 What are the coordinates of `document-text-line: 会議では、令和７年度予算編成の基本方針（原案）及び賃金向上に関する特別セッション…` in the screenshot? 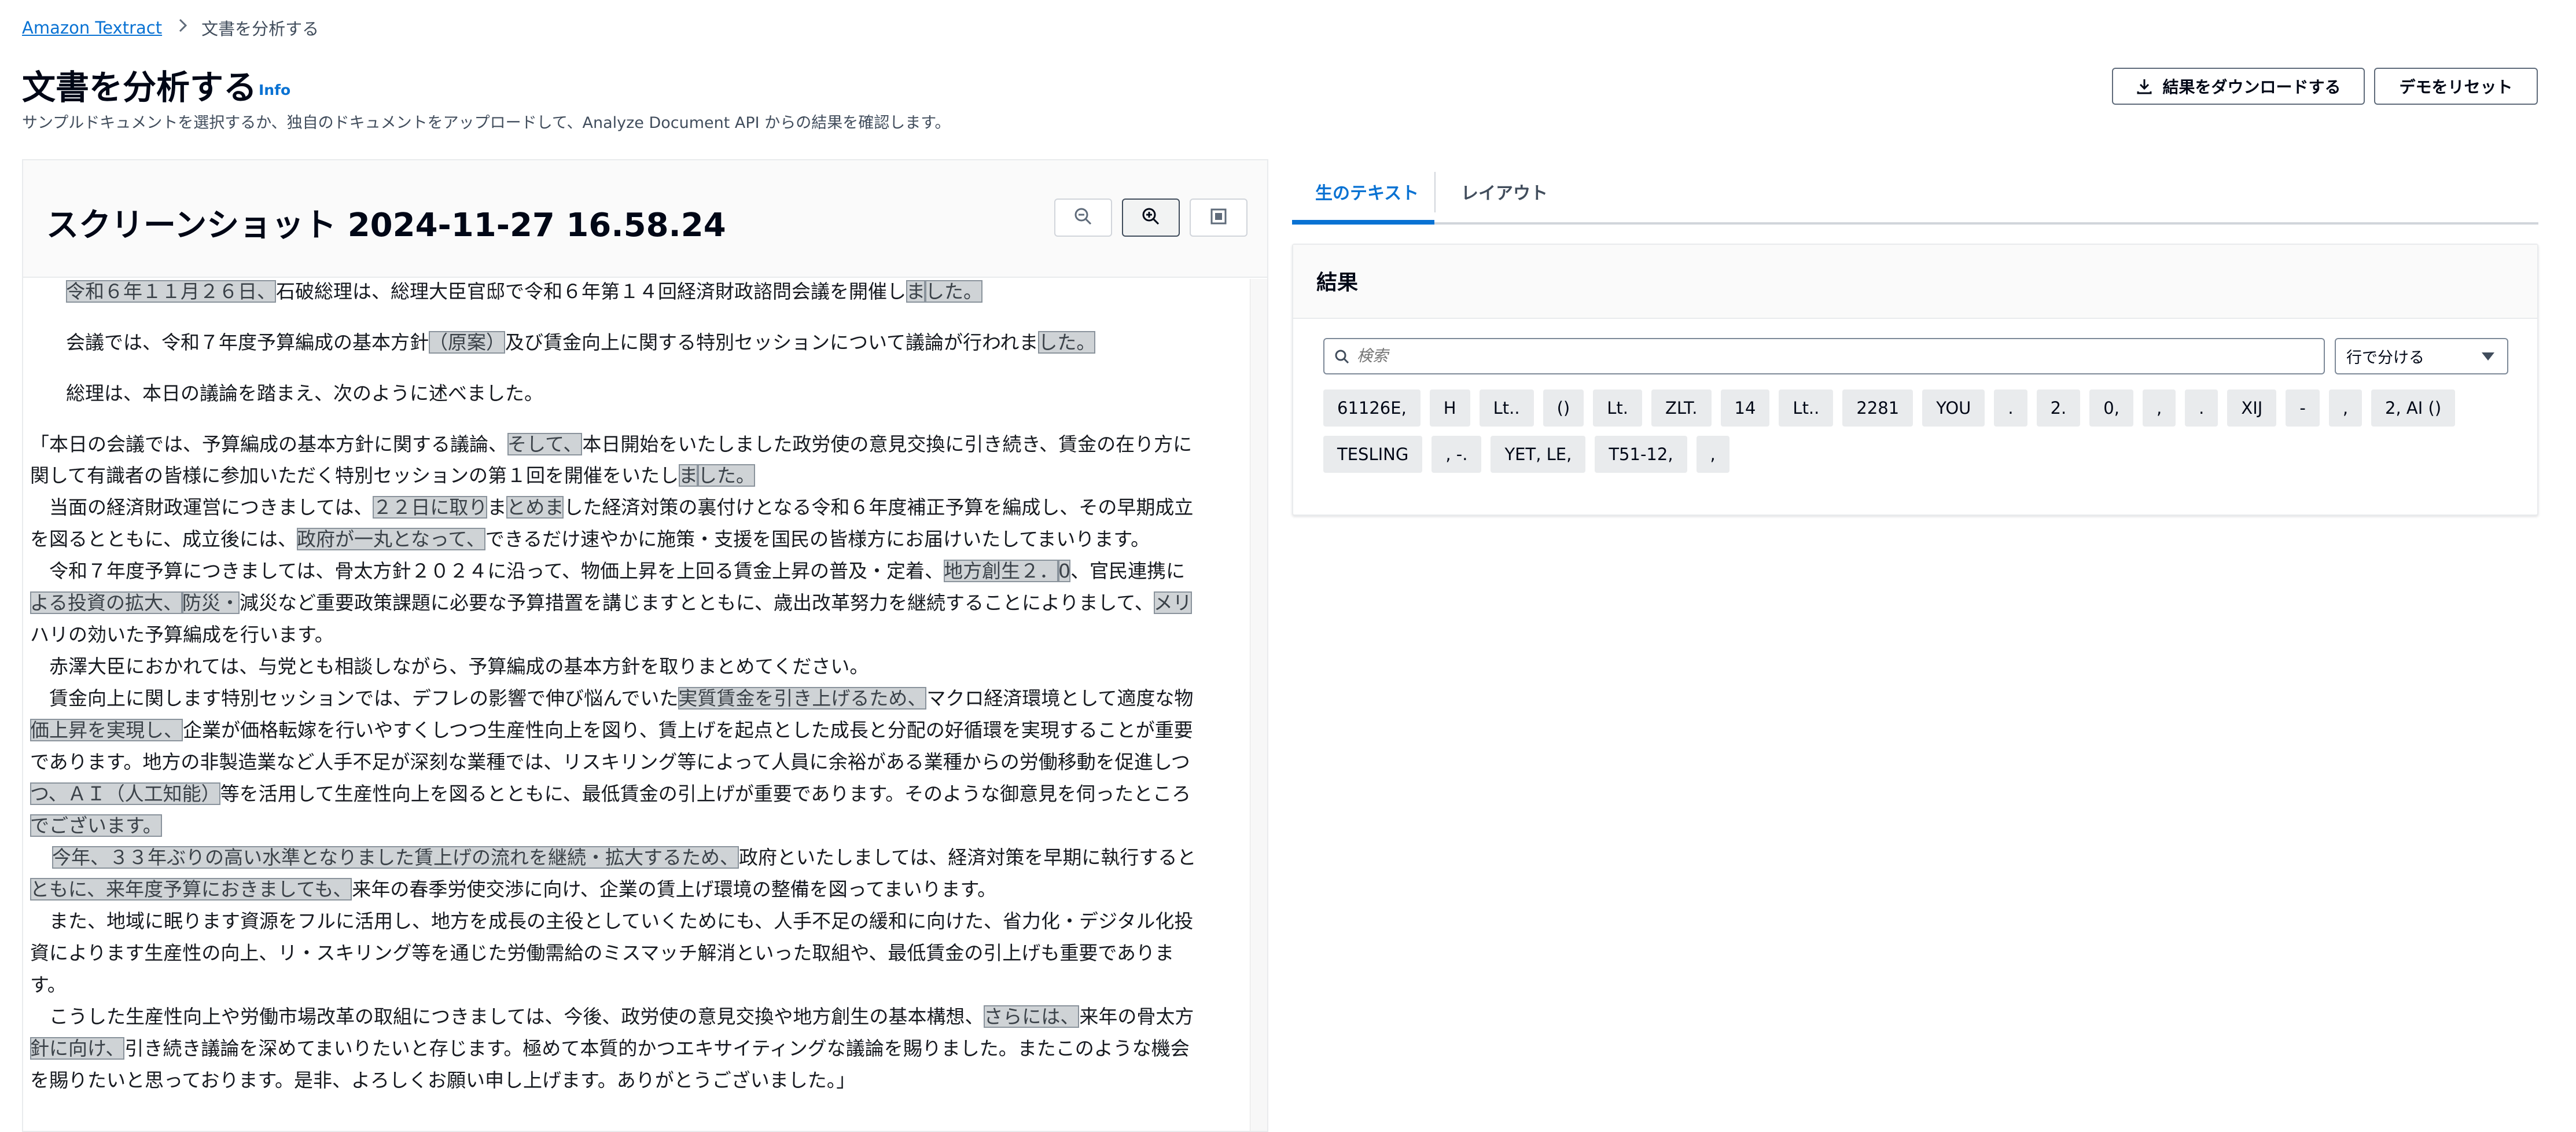 It's located at (581, 342).